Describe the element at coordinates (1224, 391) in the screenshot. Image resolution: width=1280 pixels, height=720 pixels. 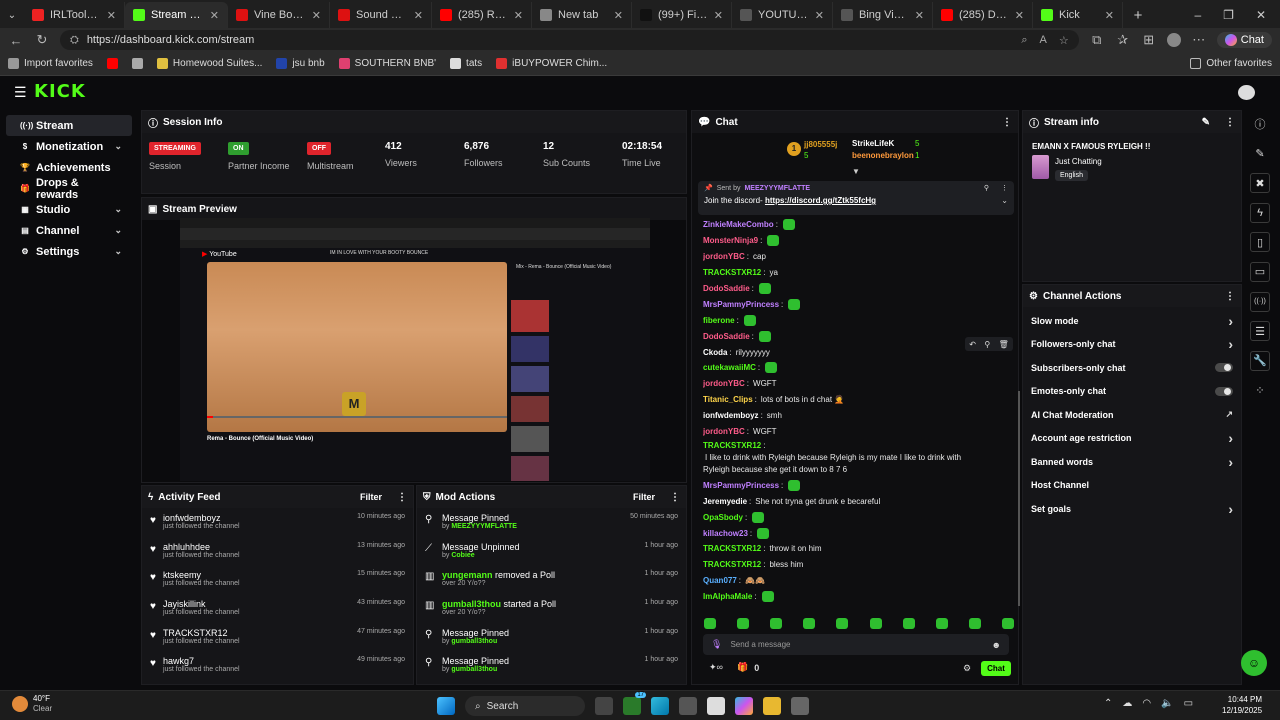
I see `toggle-switch` at that location.